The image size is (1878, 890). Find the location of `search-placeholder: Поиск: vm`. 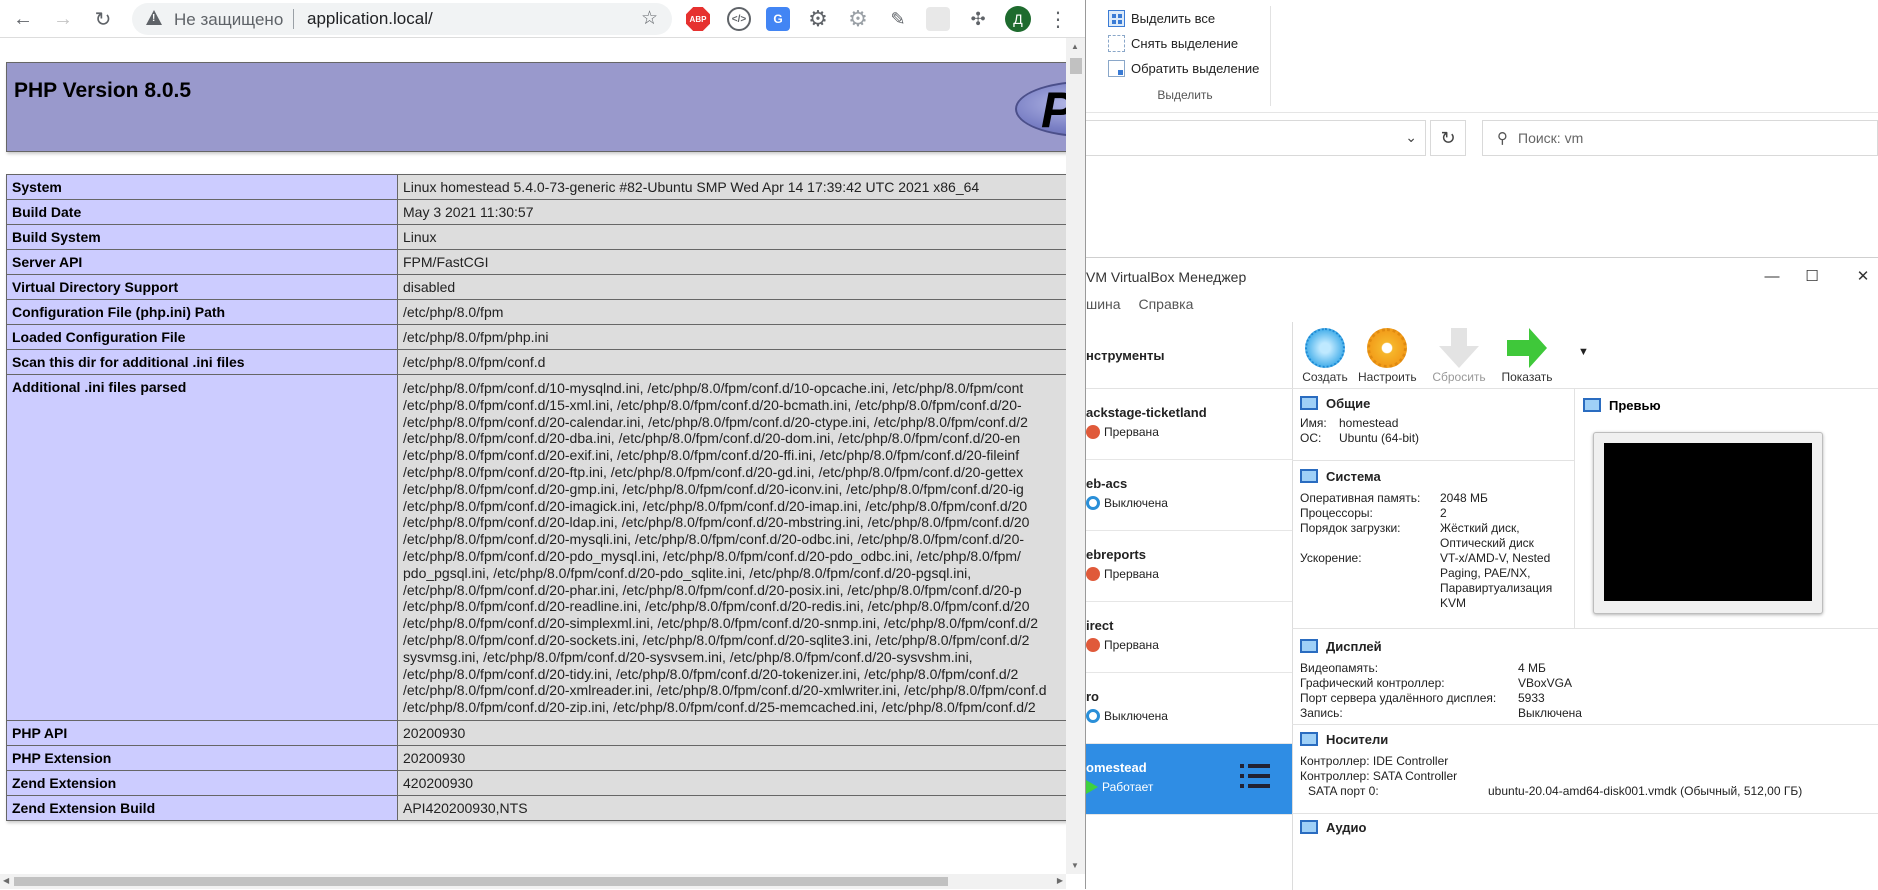

search-placeholder: Поиск: vm is located at coordinates (1551, 138).